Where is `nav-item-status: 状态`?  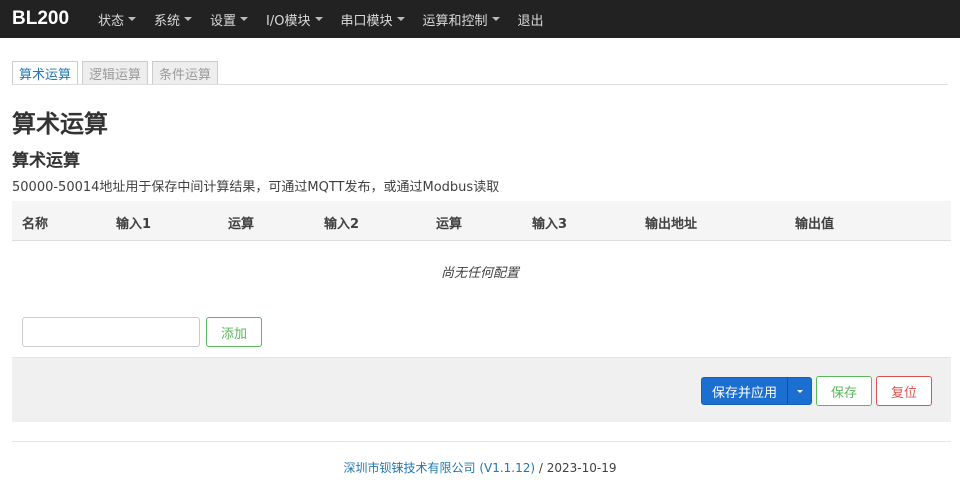
nav-item-status: 状态 is located at coordinates (122, 19).